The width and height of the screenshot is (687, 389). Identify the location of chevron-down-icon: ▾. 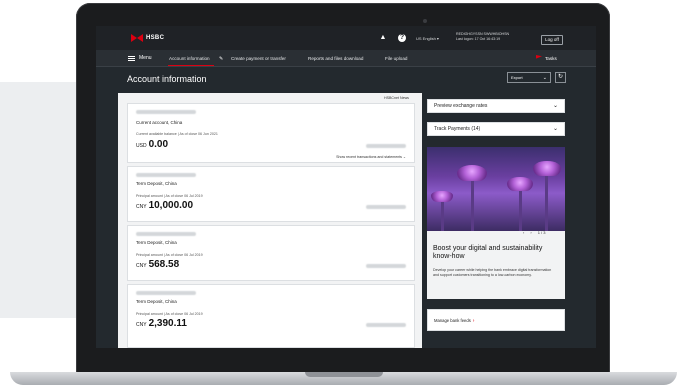
(437, 38).